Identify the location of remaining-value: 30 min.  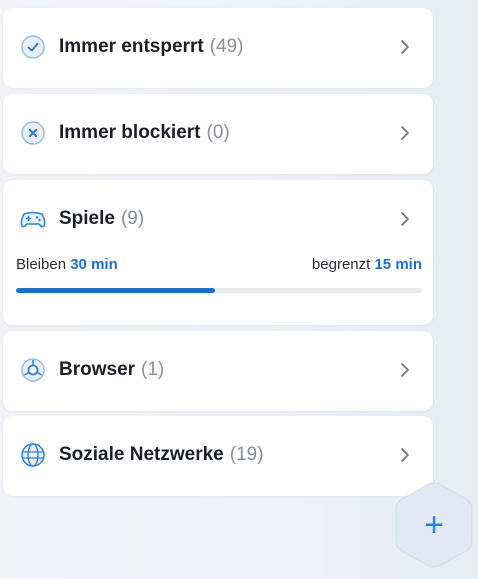
(94, 264).